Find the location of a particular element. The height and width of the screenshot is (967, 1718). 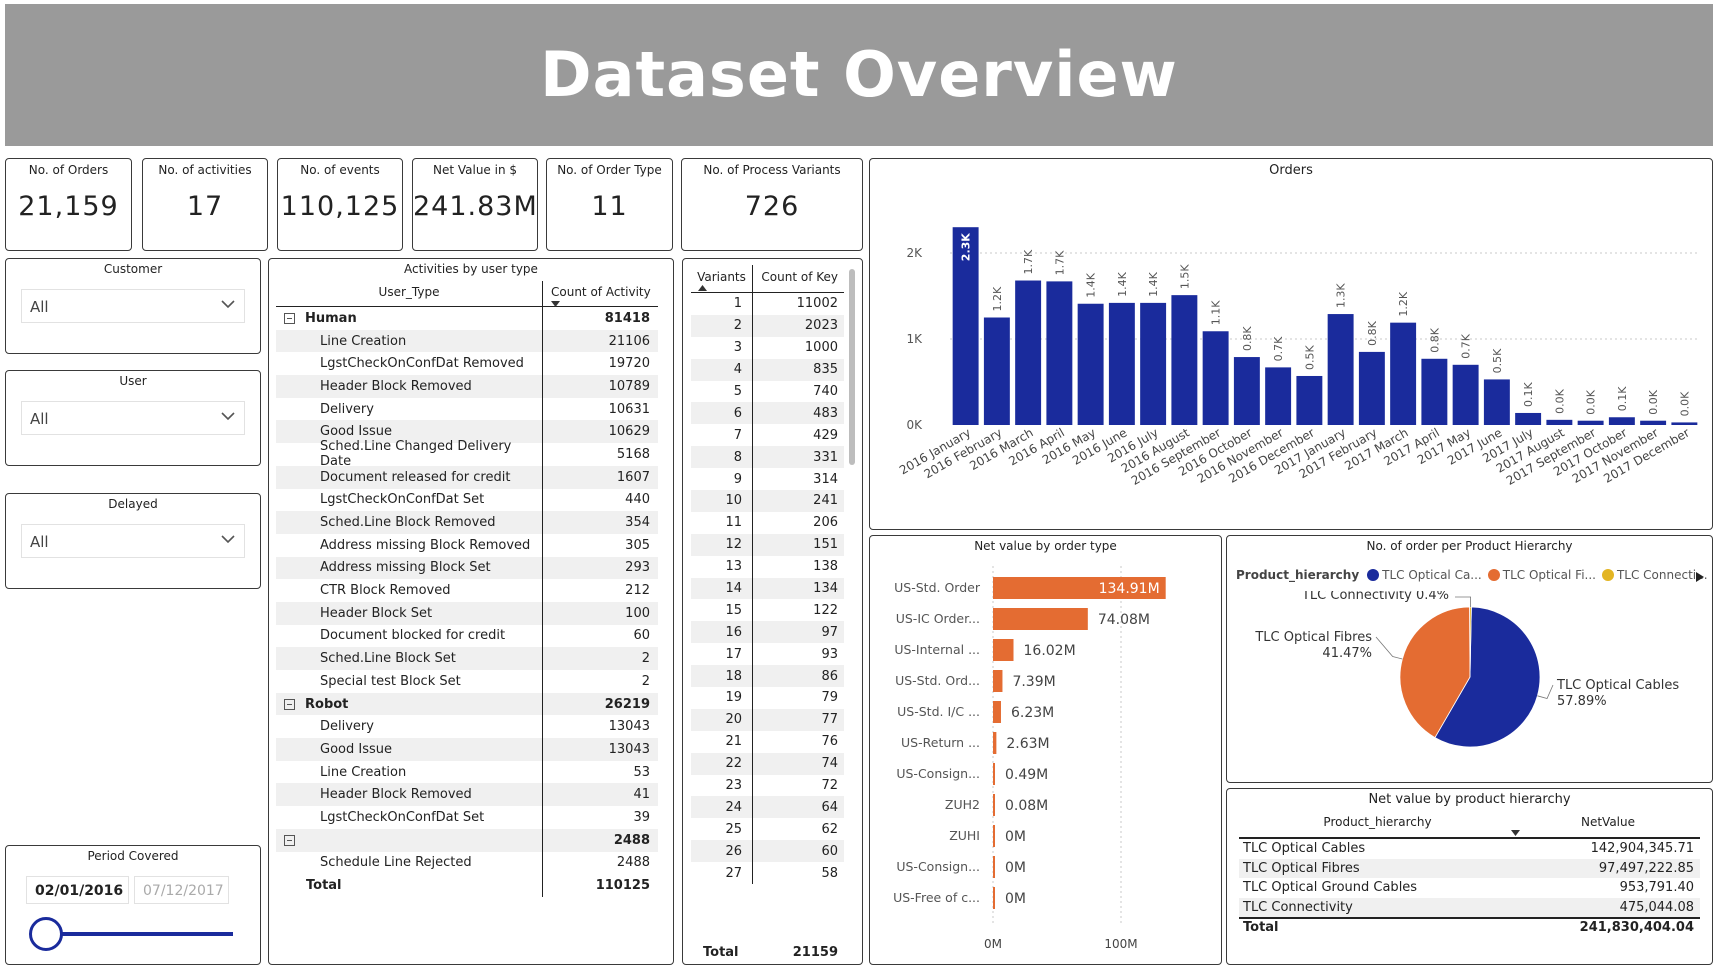

column-header-variants: Variants is located at coordinates (722, 278).